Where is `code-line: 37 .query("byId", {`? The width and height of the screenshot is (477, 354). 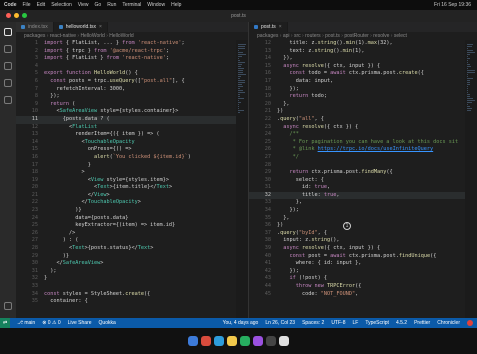 code-line: 37 .query("byId", { is located at coordinates (363, 234).